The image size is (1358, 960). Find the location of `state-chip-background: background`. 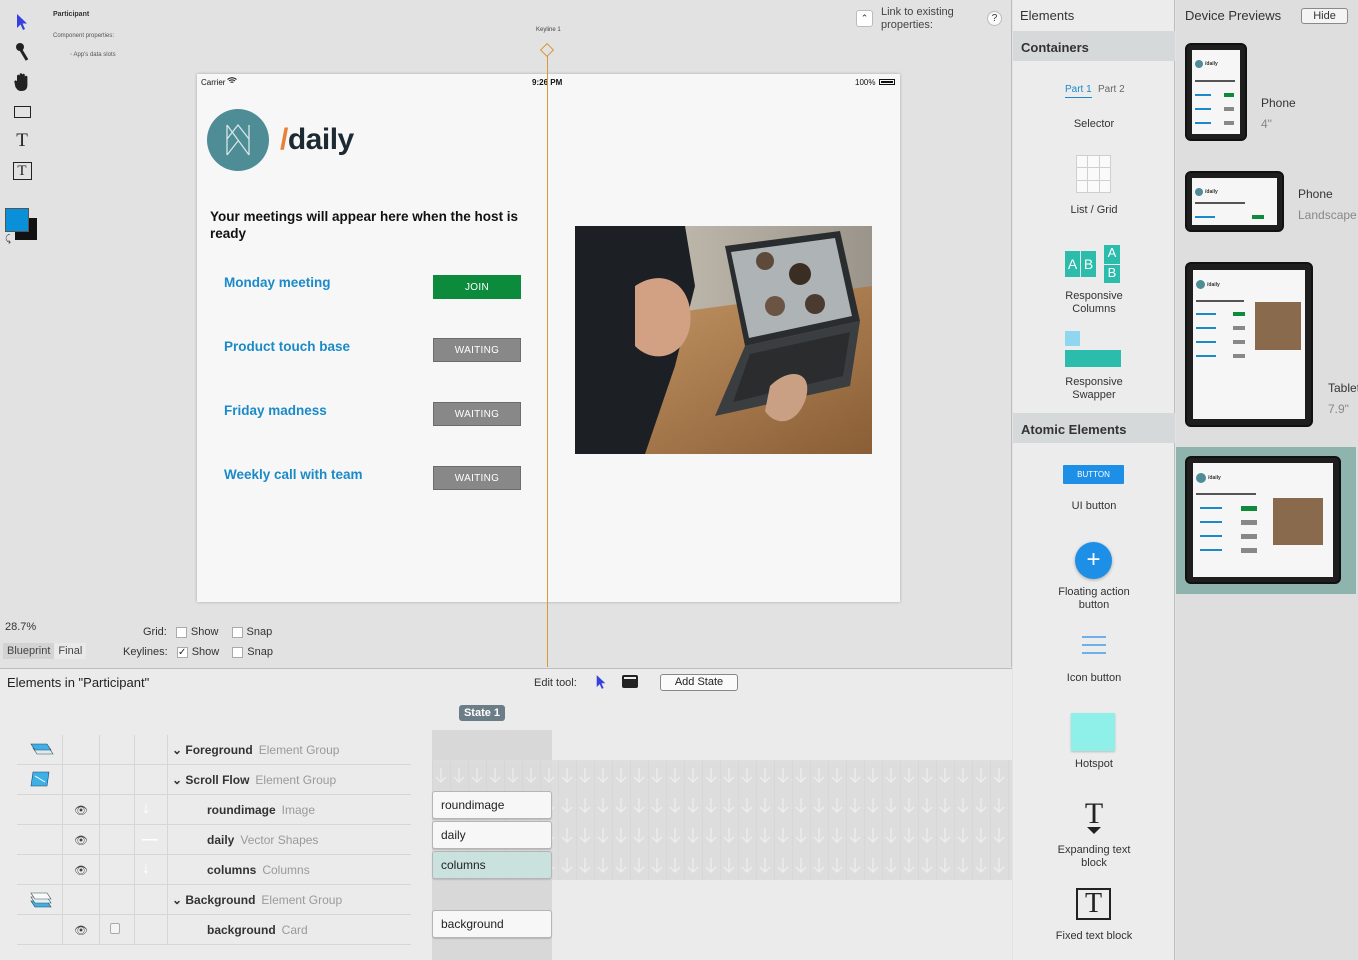

state-chip-background: background is located at coordinates (492, 924).